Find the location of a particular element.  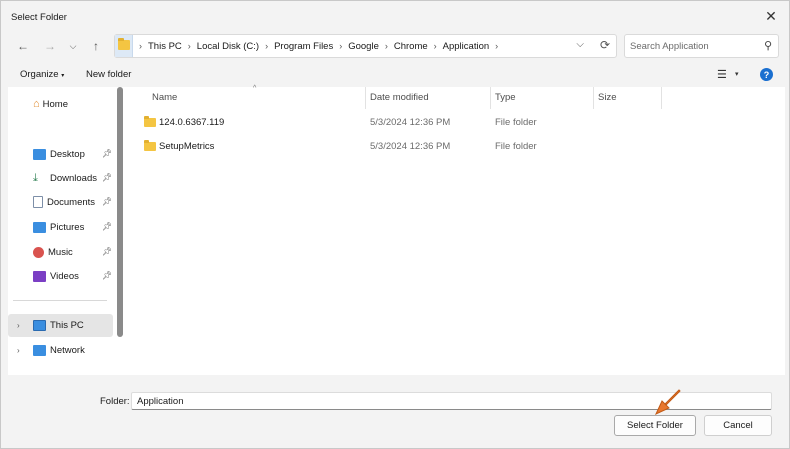

nav-item-desktop: Desktop is located at coordinates (59, 154).